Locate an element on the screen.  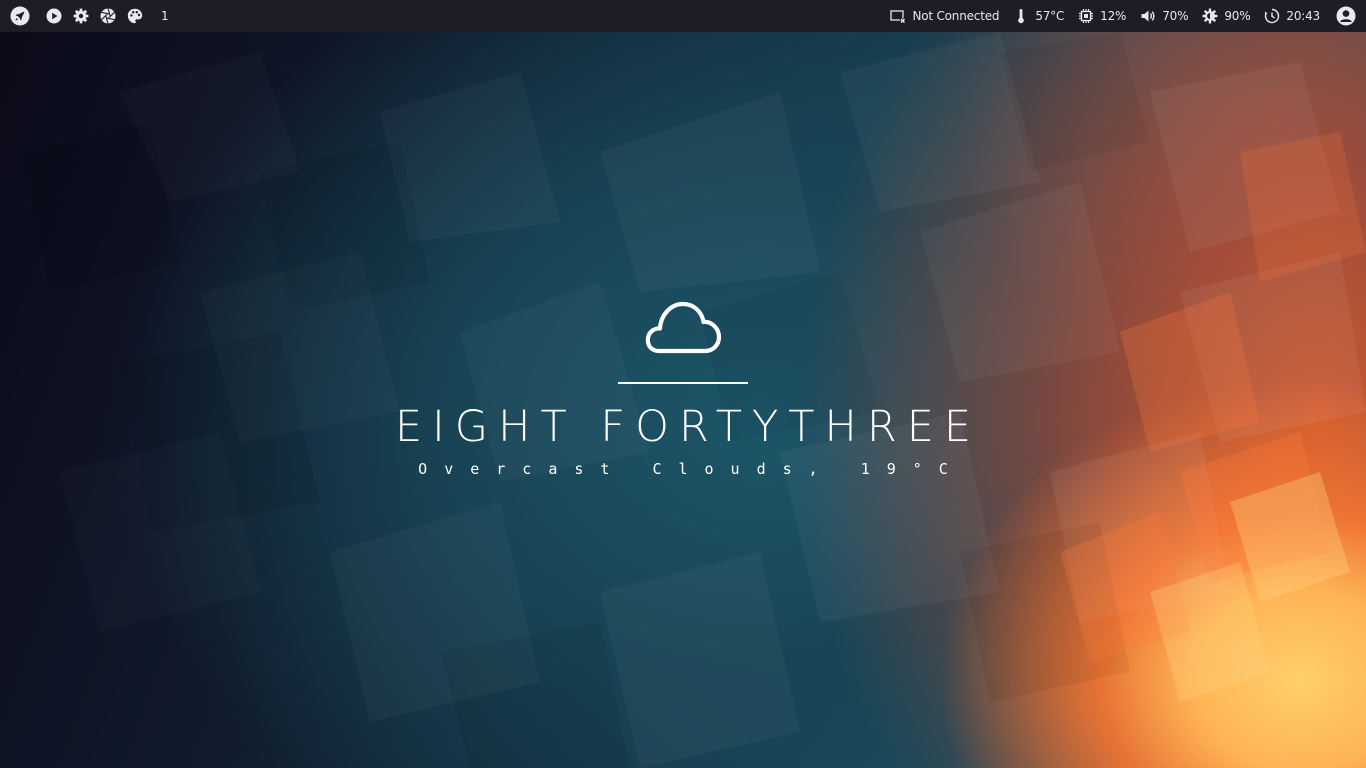
brightness-value: 90% is located at coordinates (1237, 16).